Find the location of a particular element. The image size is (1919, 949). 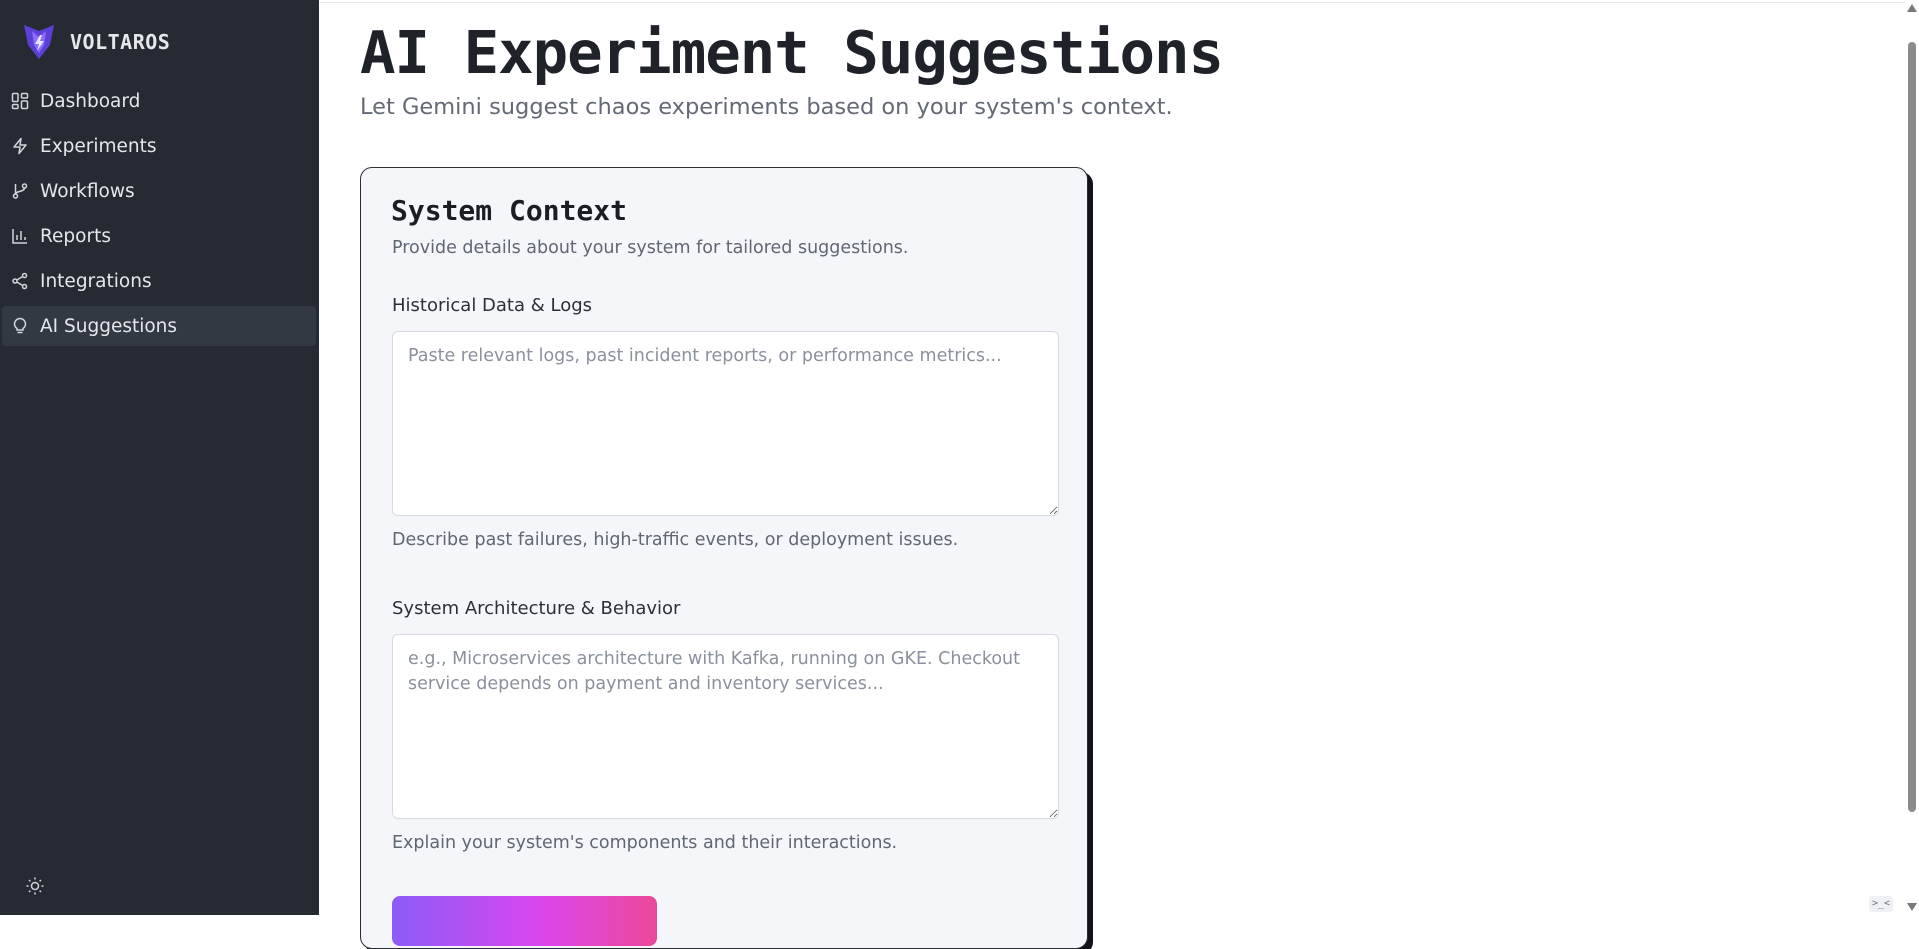

sidebar-item-reports: Reports is located at coordinates (159, 236).